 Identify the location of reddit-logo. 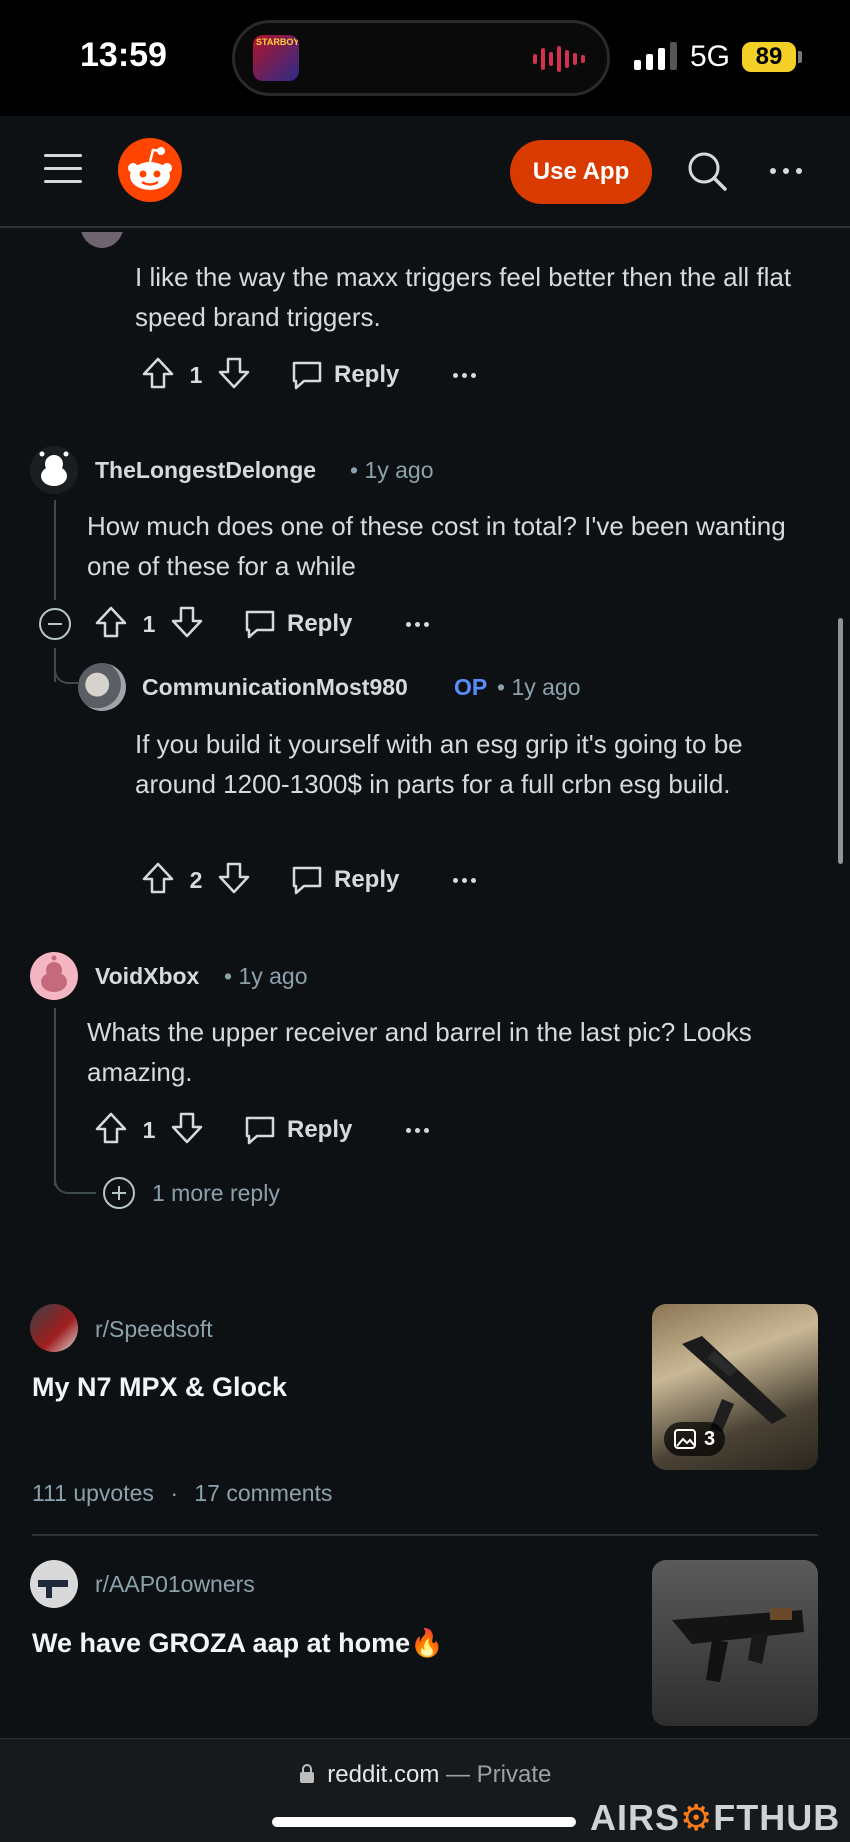
(150, 170).